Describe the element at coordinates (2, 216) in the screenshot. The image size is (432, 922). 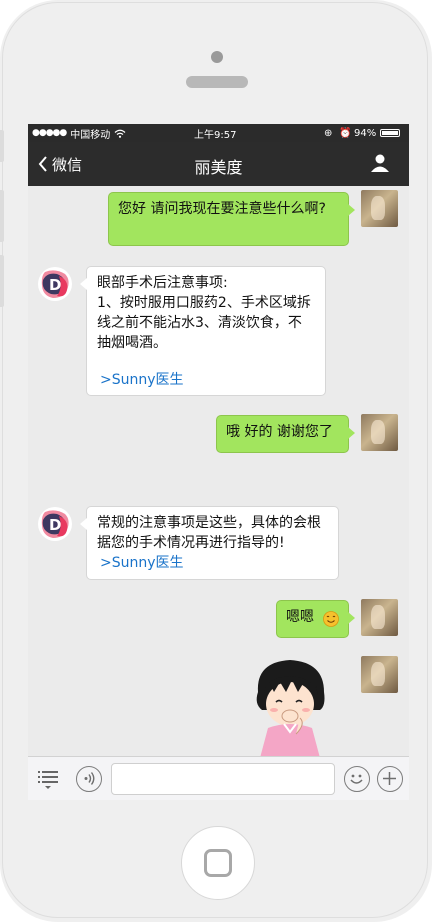
I see `volume-up-button` at that location.